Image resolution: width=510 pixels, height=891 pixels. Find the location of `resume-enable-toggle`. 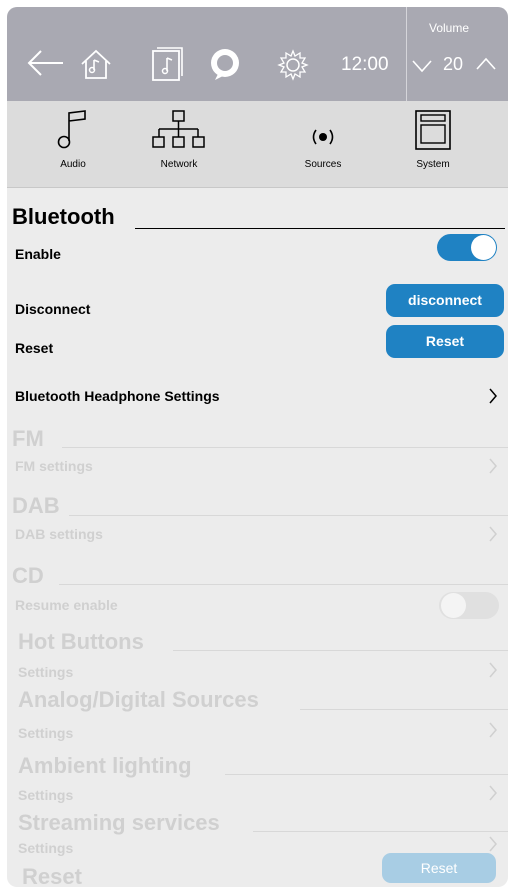

resume-enable-toggle is located at coordinates (469, 605).